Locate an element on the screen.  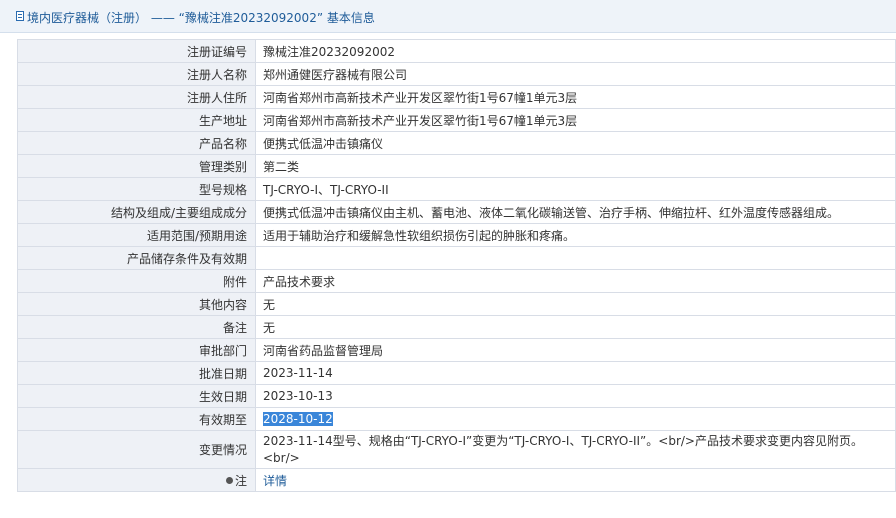
field-value: 郑州通健医疗器械有限公司 is located at coordinates (575, 74).